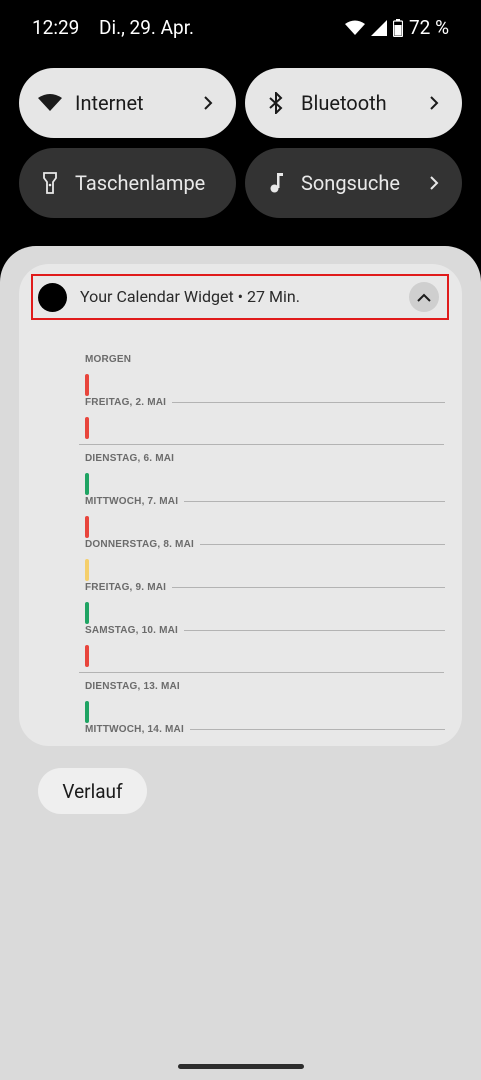 The height and width of the screenshot is (1080, 481). What do you see at coordinates (132, 686) in the screenshot?
I see `day-label: DIENSTAG, 13. MAI` at bounding box center [132, 686].